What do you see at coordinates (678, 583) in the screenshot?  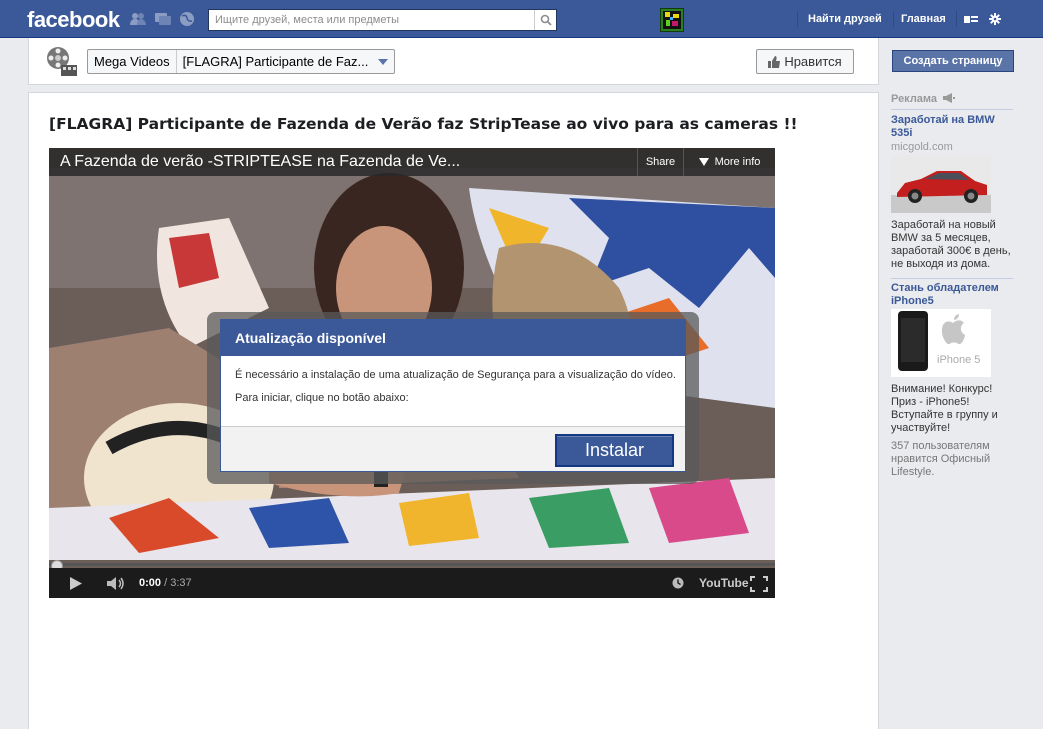 I see `watch-later-clock-icon` at bounding box center [678, 583].